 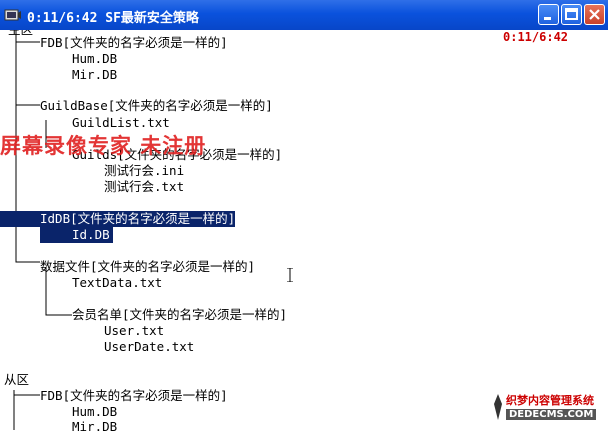 What do you see at coordinates (16, 380) in the screenshot?
I see `tree-root-slave: 从区` at bounding box center [16, 380].